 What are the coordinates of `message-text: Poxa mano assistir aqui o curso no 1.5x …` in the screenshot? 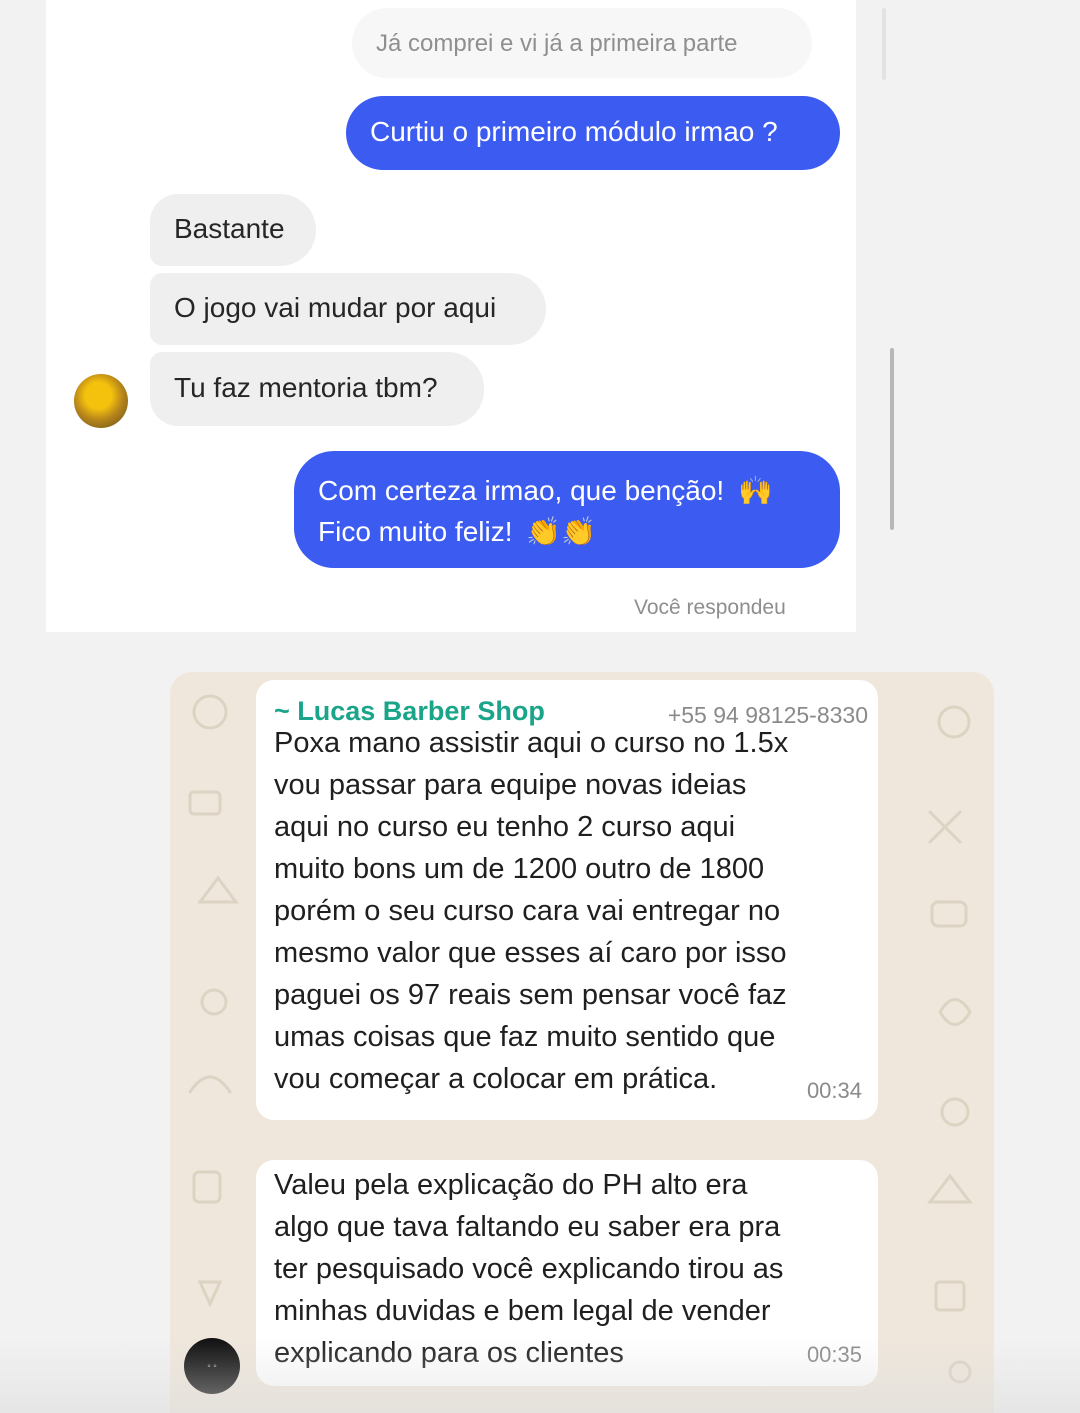 It's located at (531, 911).